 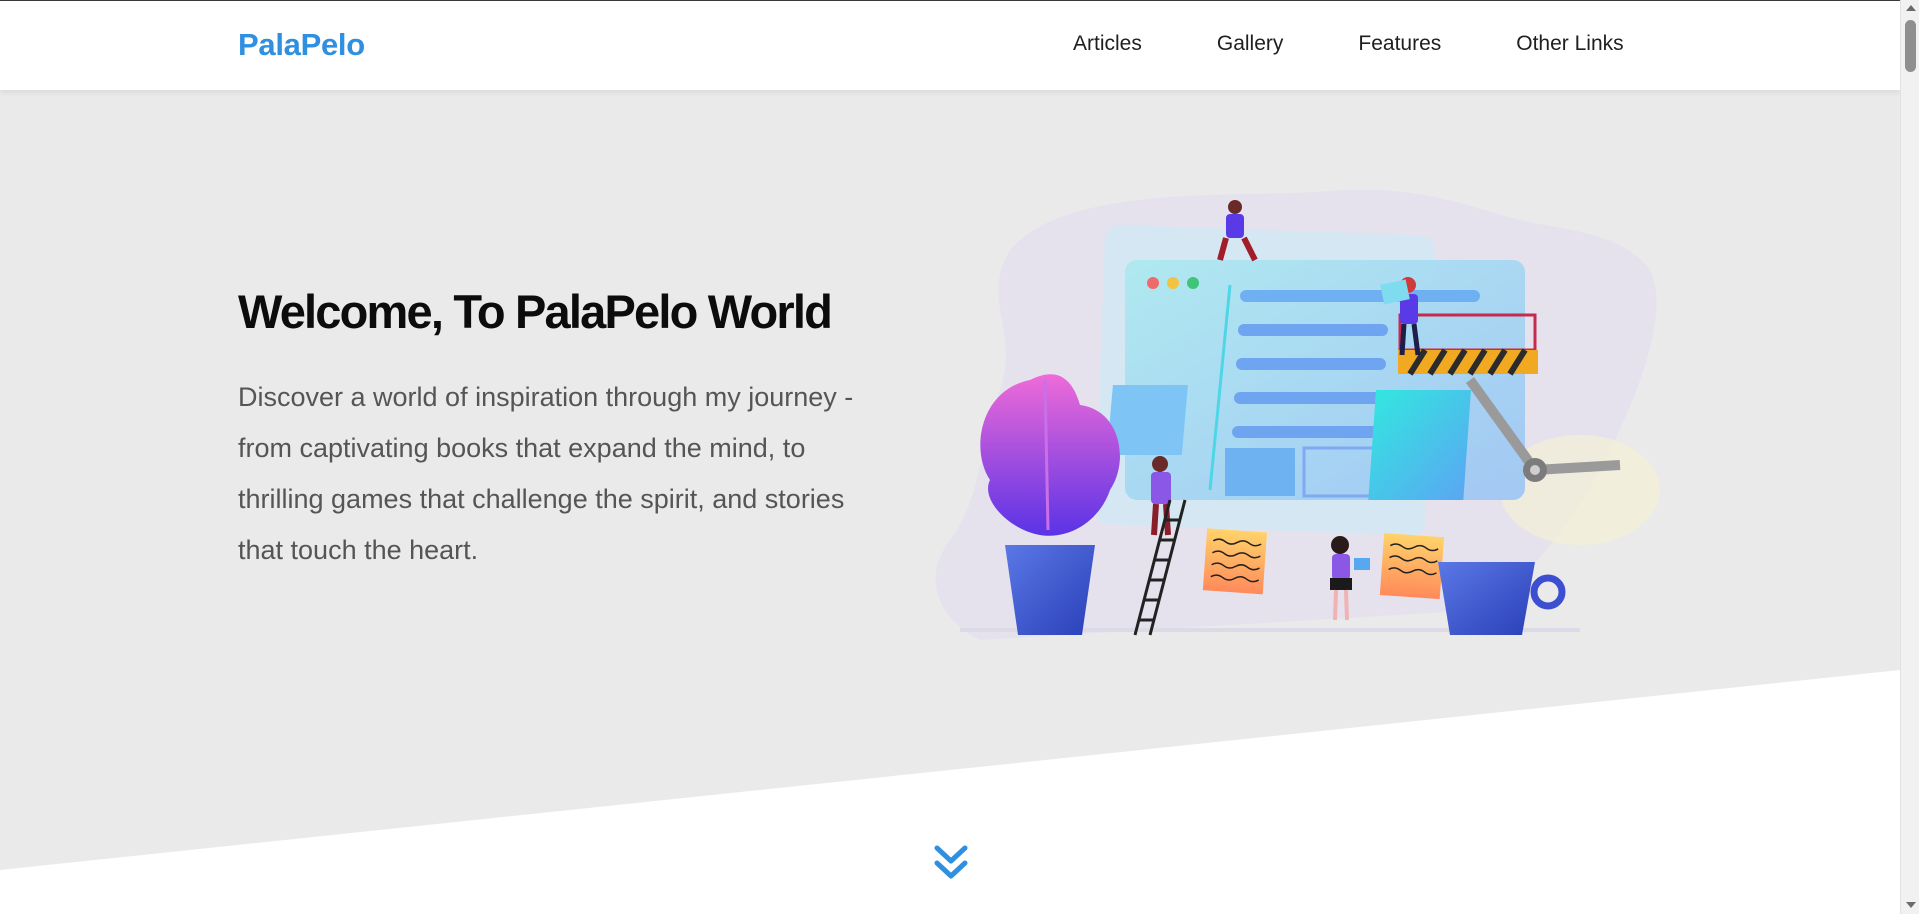 I want to click on nav-link-features: Features, so click(x=1399, y=44).